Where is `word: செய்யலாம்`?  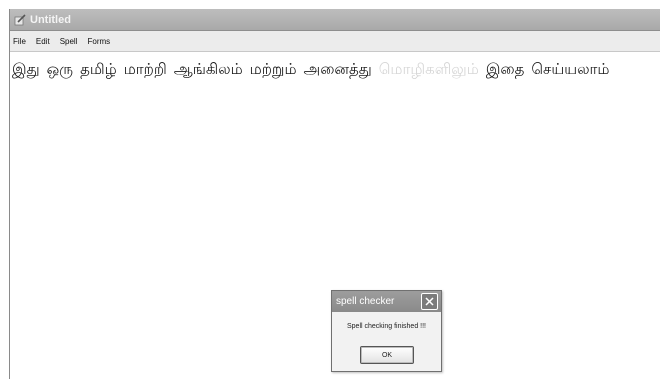
word: செய்யலாம் is located at coordinates (570, 69).